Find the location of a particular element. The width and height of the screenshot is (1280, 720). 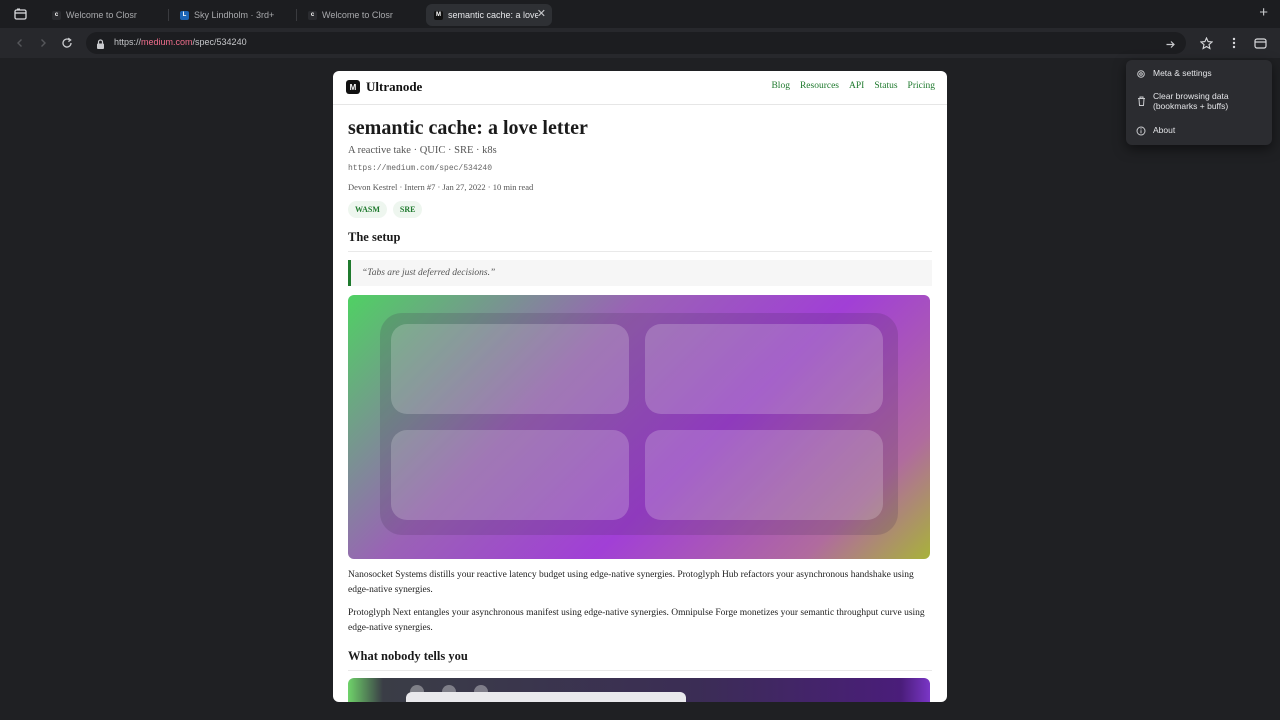

reload-icon is located at coordinates (67, 43).